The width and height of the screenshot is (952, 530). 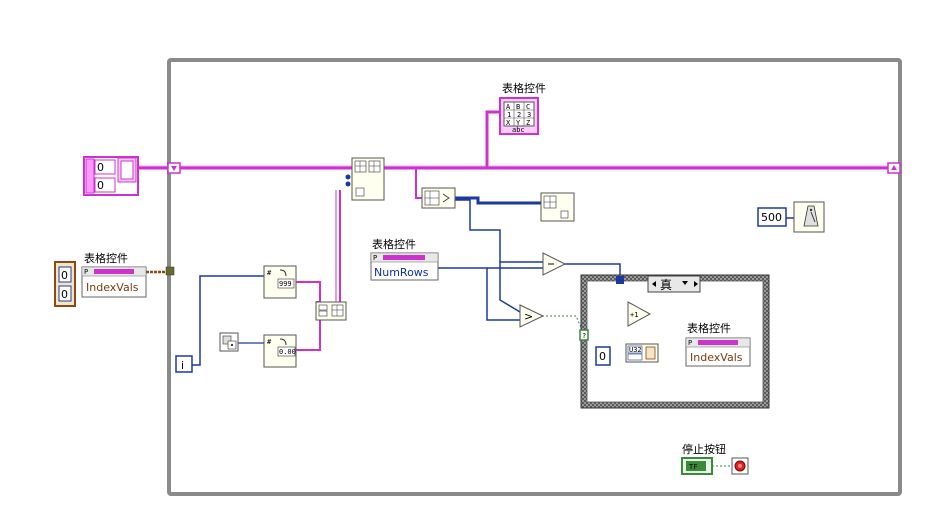 I want to click on cluster-tunnel, so click(x=170, y=271).